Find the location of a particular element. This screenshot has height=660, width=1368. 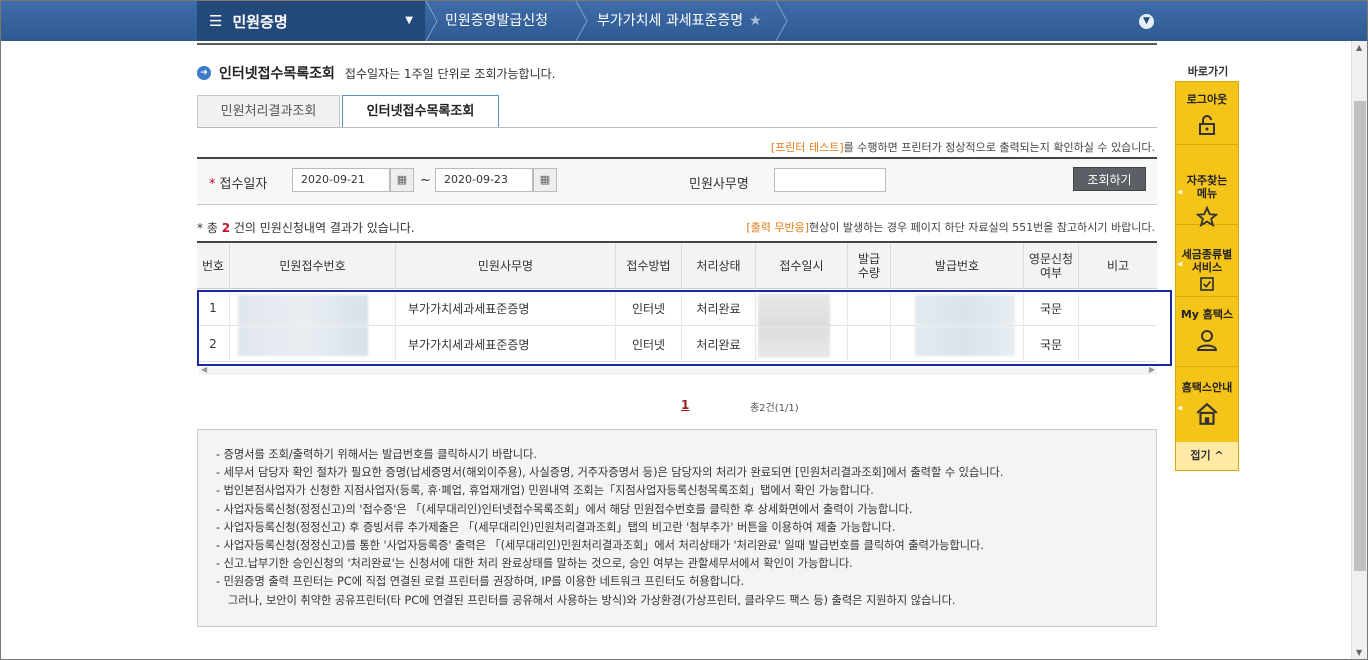

breadcrumb-item-vat-certificate: 부가가치세 과세표준증명 ★ is located at coordinates (679, 21).